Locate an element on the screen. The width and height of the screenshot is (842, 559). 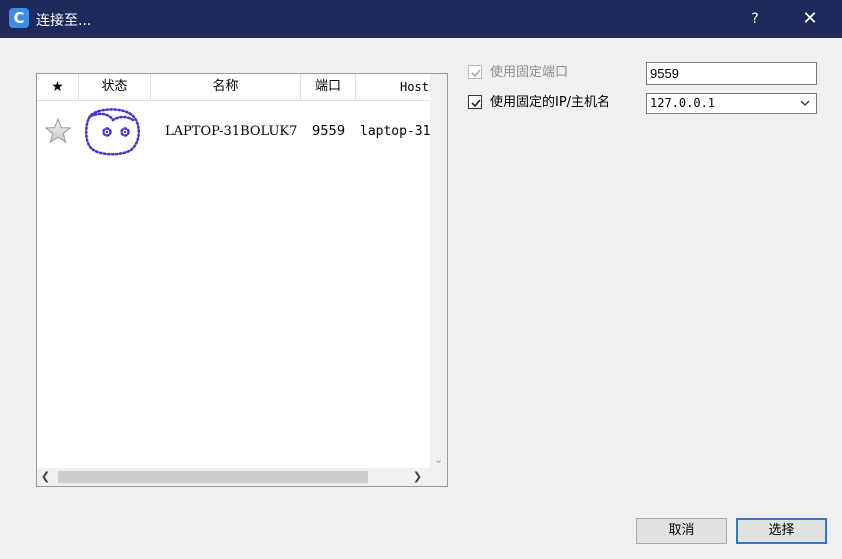
column-header-favorite: ★ is located at coordinates (58, 87).